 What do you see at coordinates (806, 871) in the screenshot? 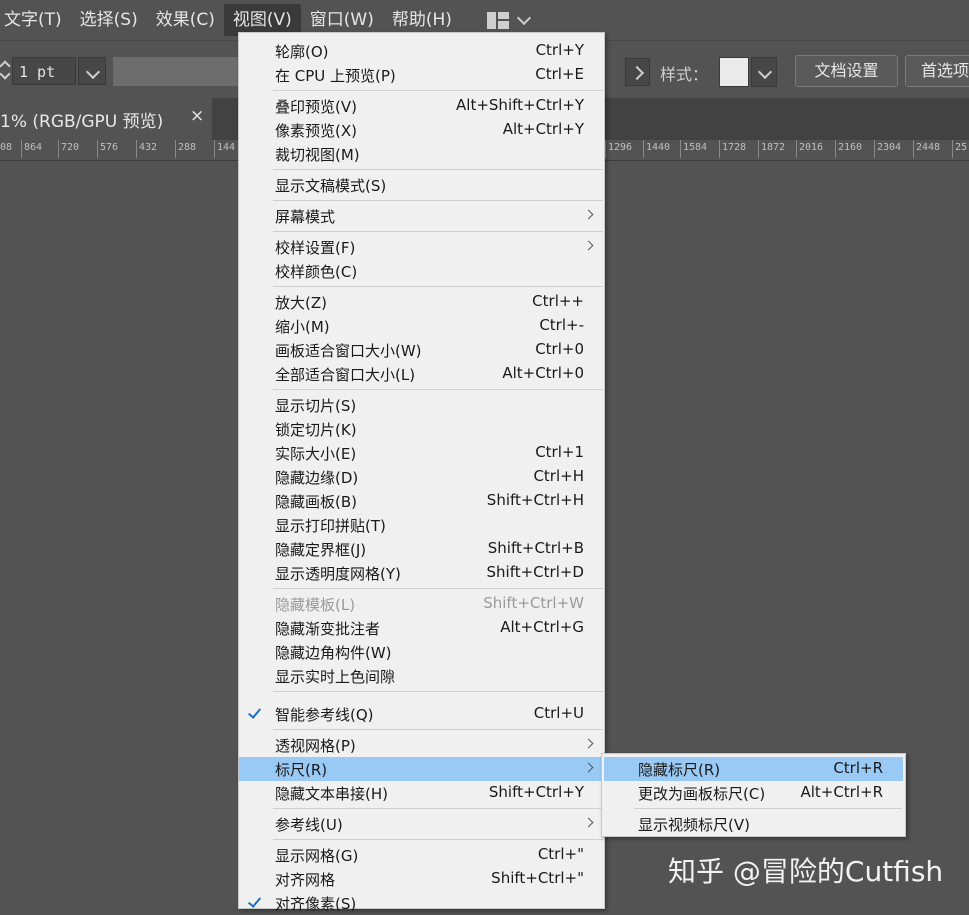
I see `watermark: 知乎 @冒险的Cutfish` at bounding box center [806, 871].